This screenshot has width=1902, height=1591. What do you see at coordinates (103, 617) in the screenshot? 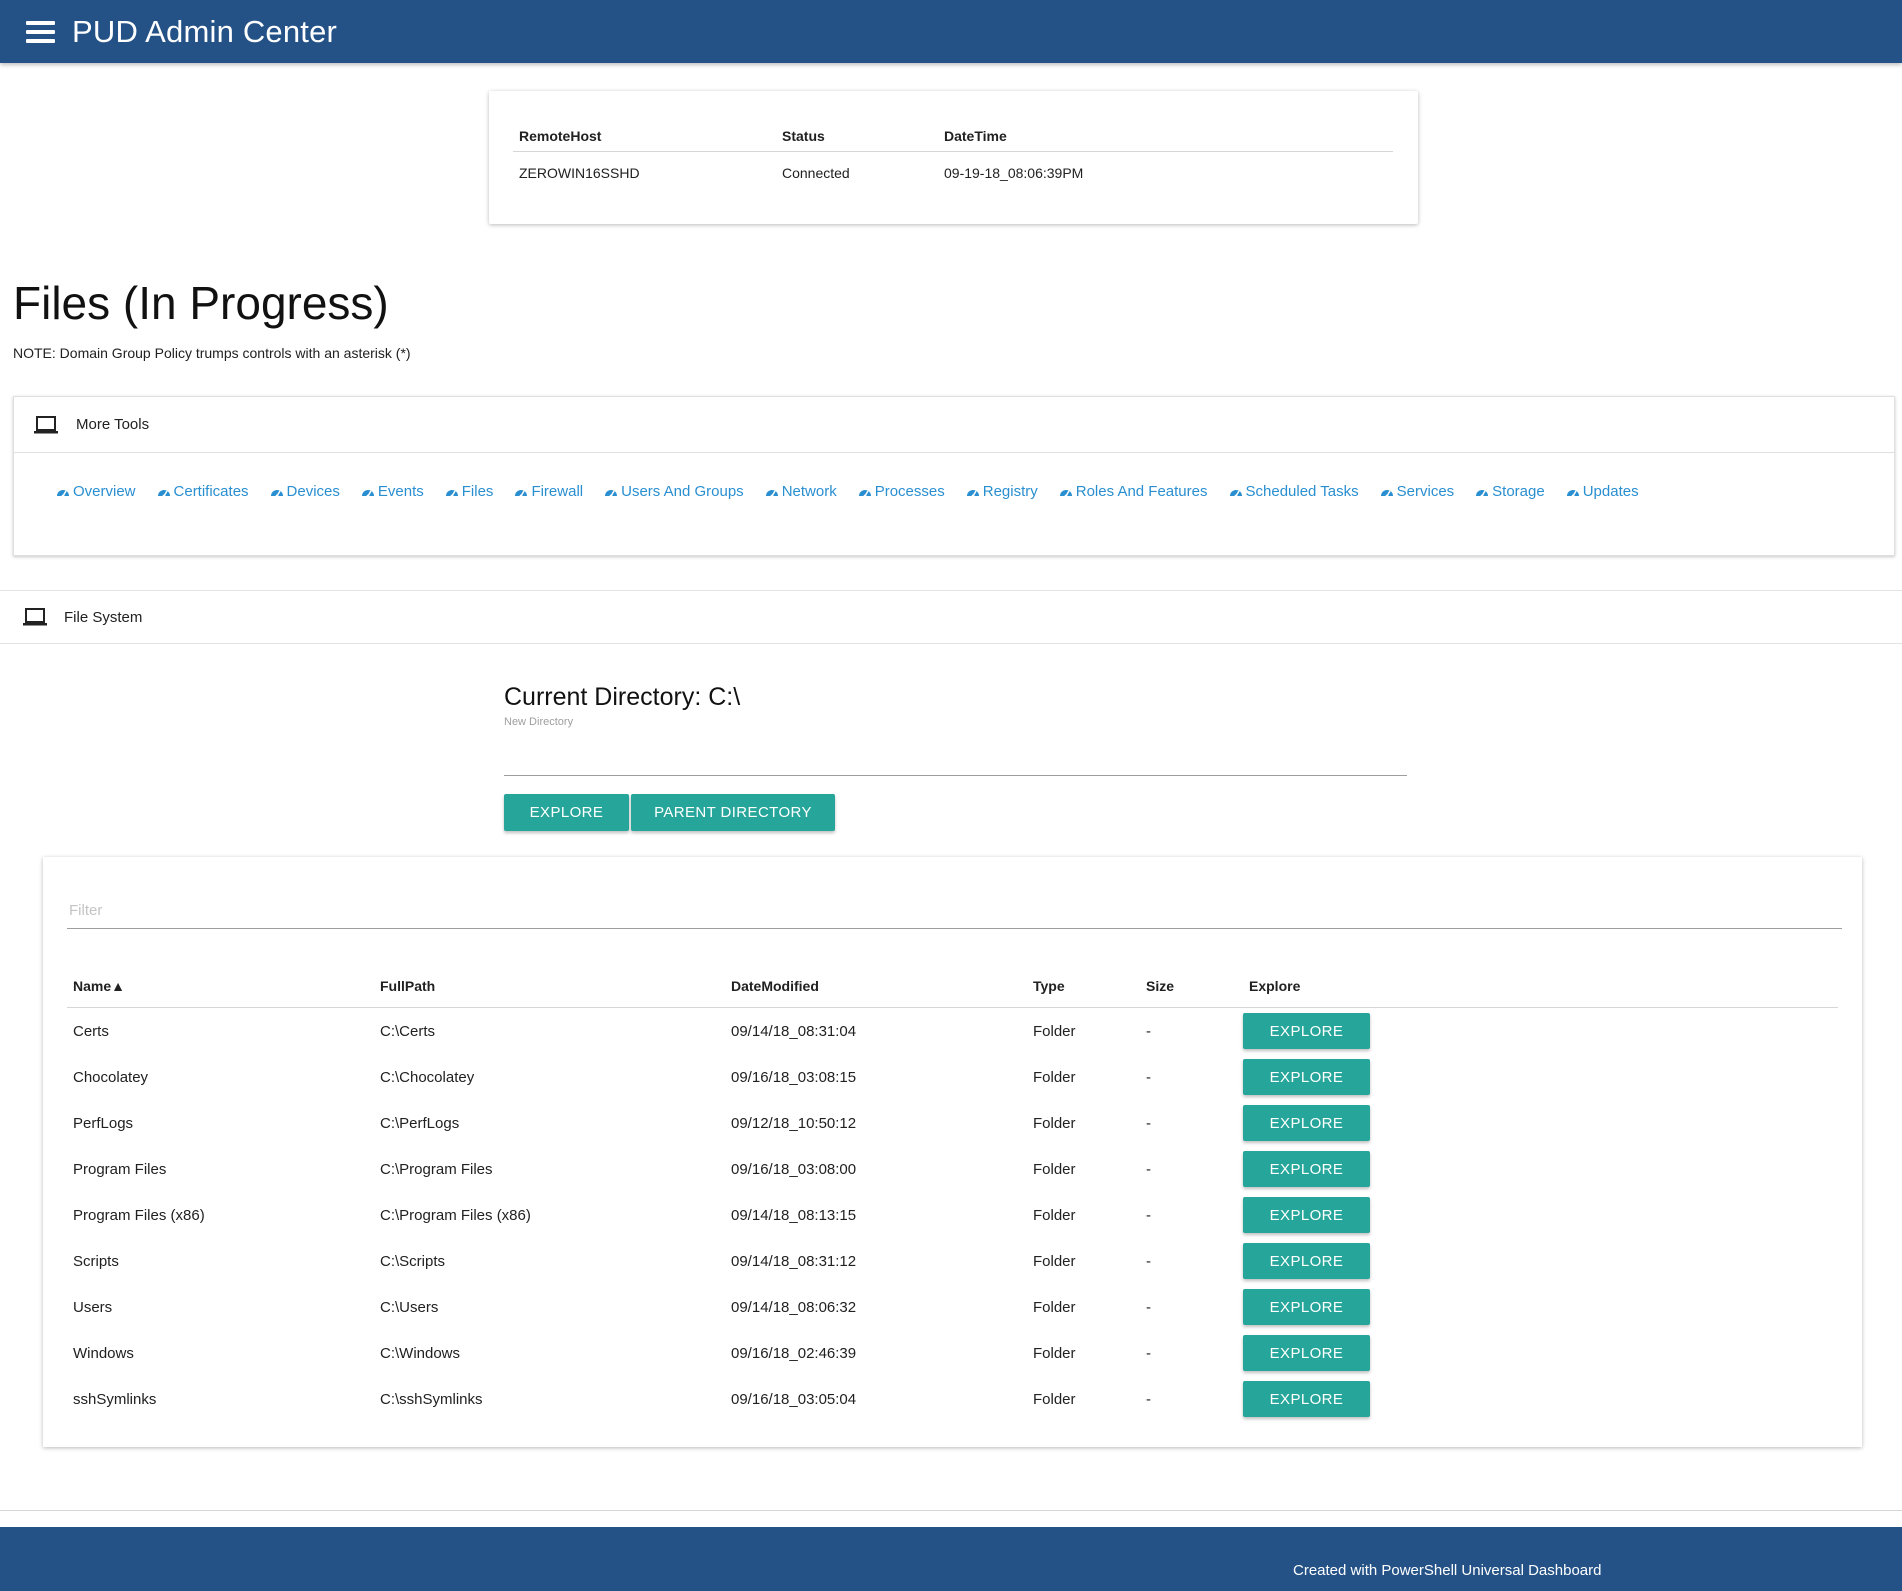
I see `file-system-title: File System` at bounding box center [103, 617].